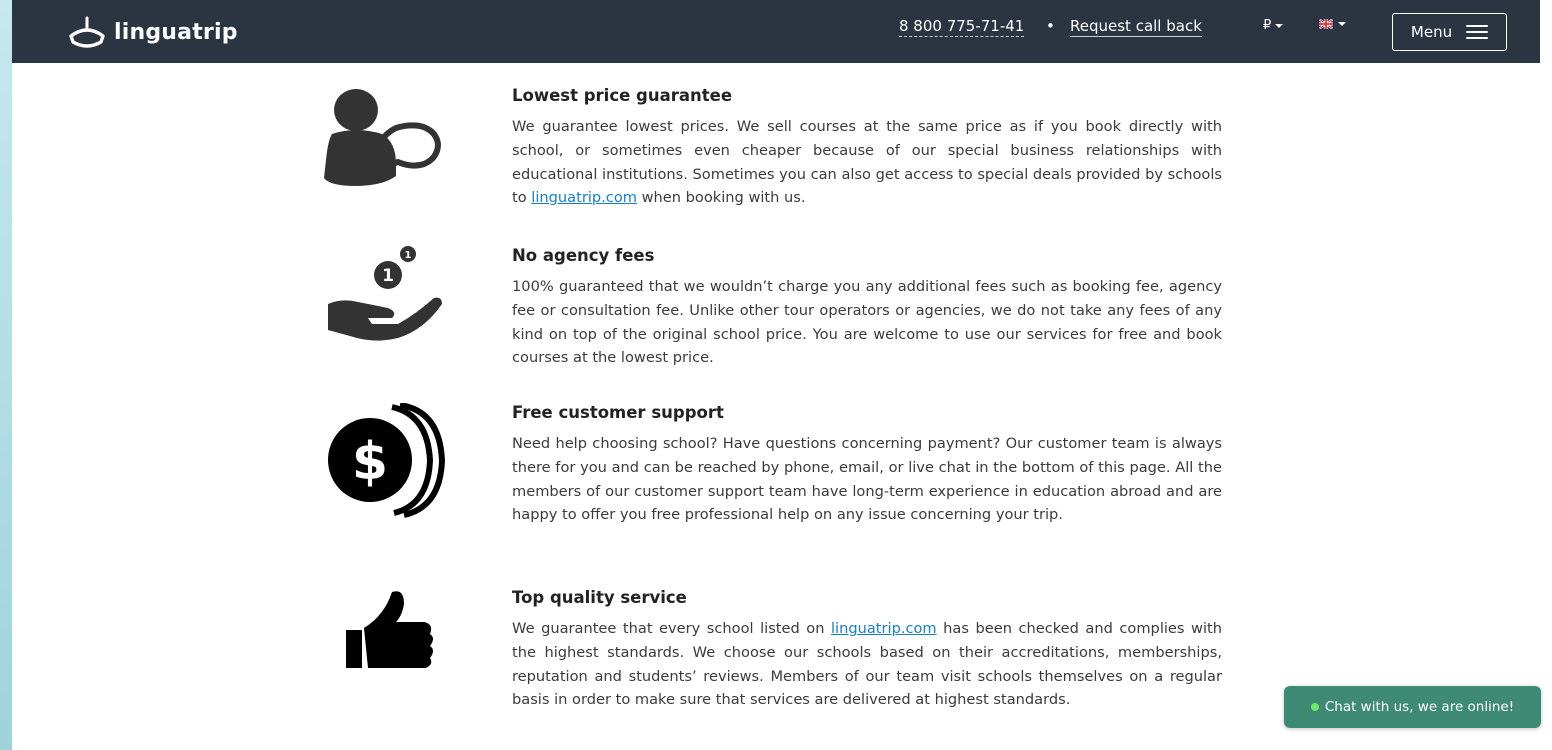 The image size is (1552, 750). I want to click on dollar-coin-icon: $, so click(387, 460).